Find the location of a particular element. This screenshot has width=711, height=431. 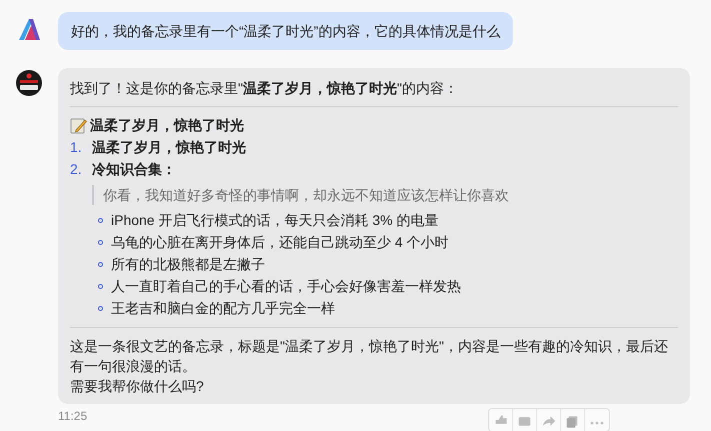

bullet-text: 人一直盯着自己的手心看的话，手心会好像害羞一样发热 is located at coordinates (286, 286).